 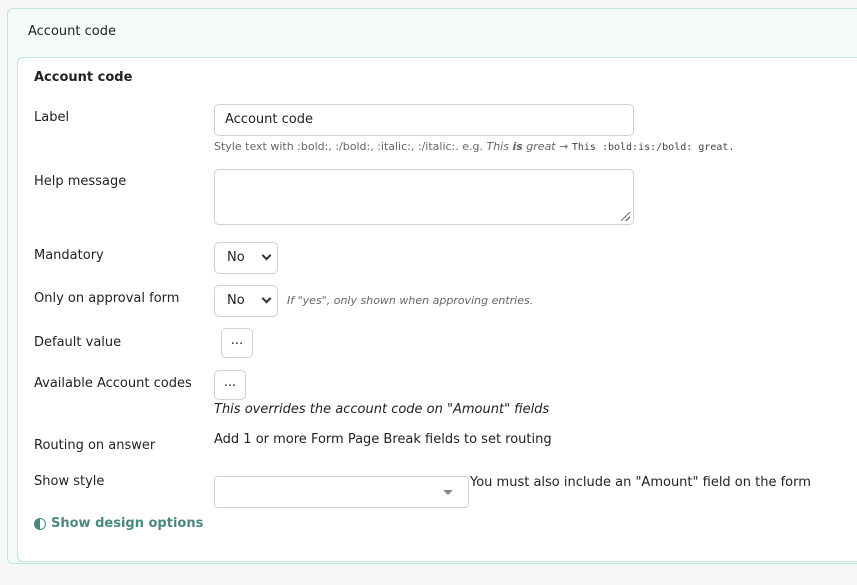 What do you see at coordinates (424, 120) in the screenshot?
I see `label-input: Account code` at bounding box center [424, 120].